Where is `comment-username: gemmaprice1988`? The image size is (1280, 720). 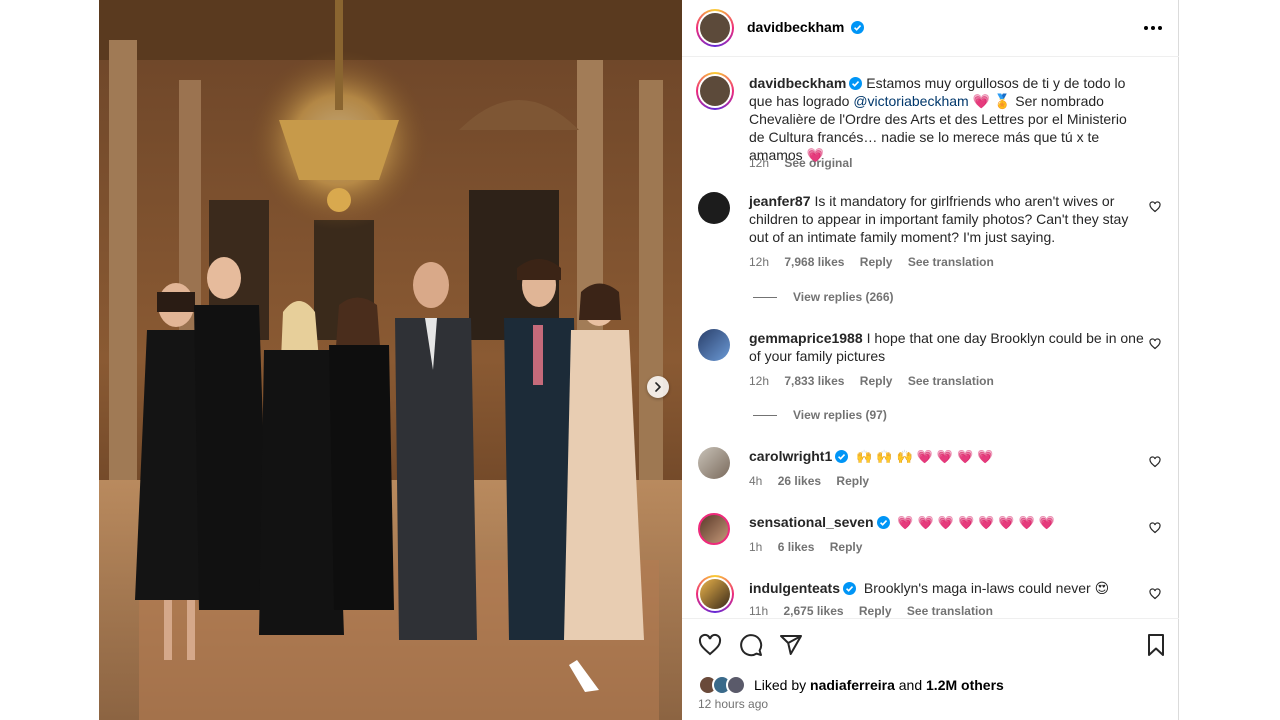
comment-username: gemmaprice1988 is located at coordinates (806, 338).